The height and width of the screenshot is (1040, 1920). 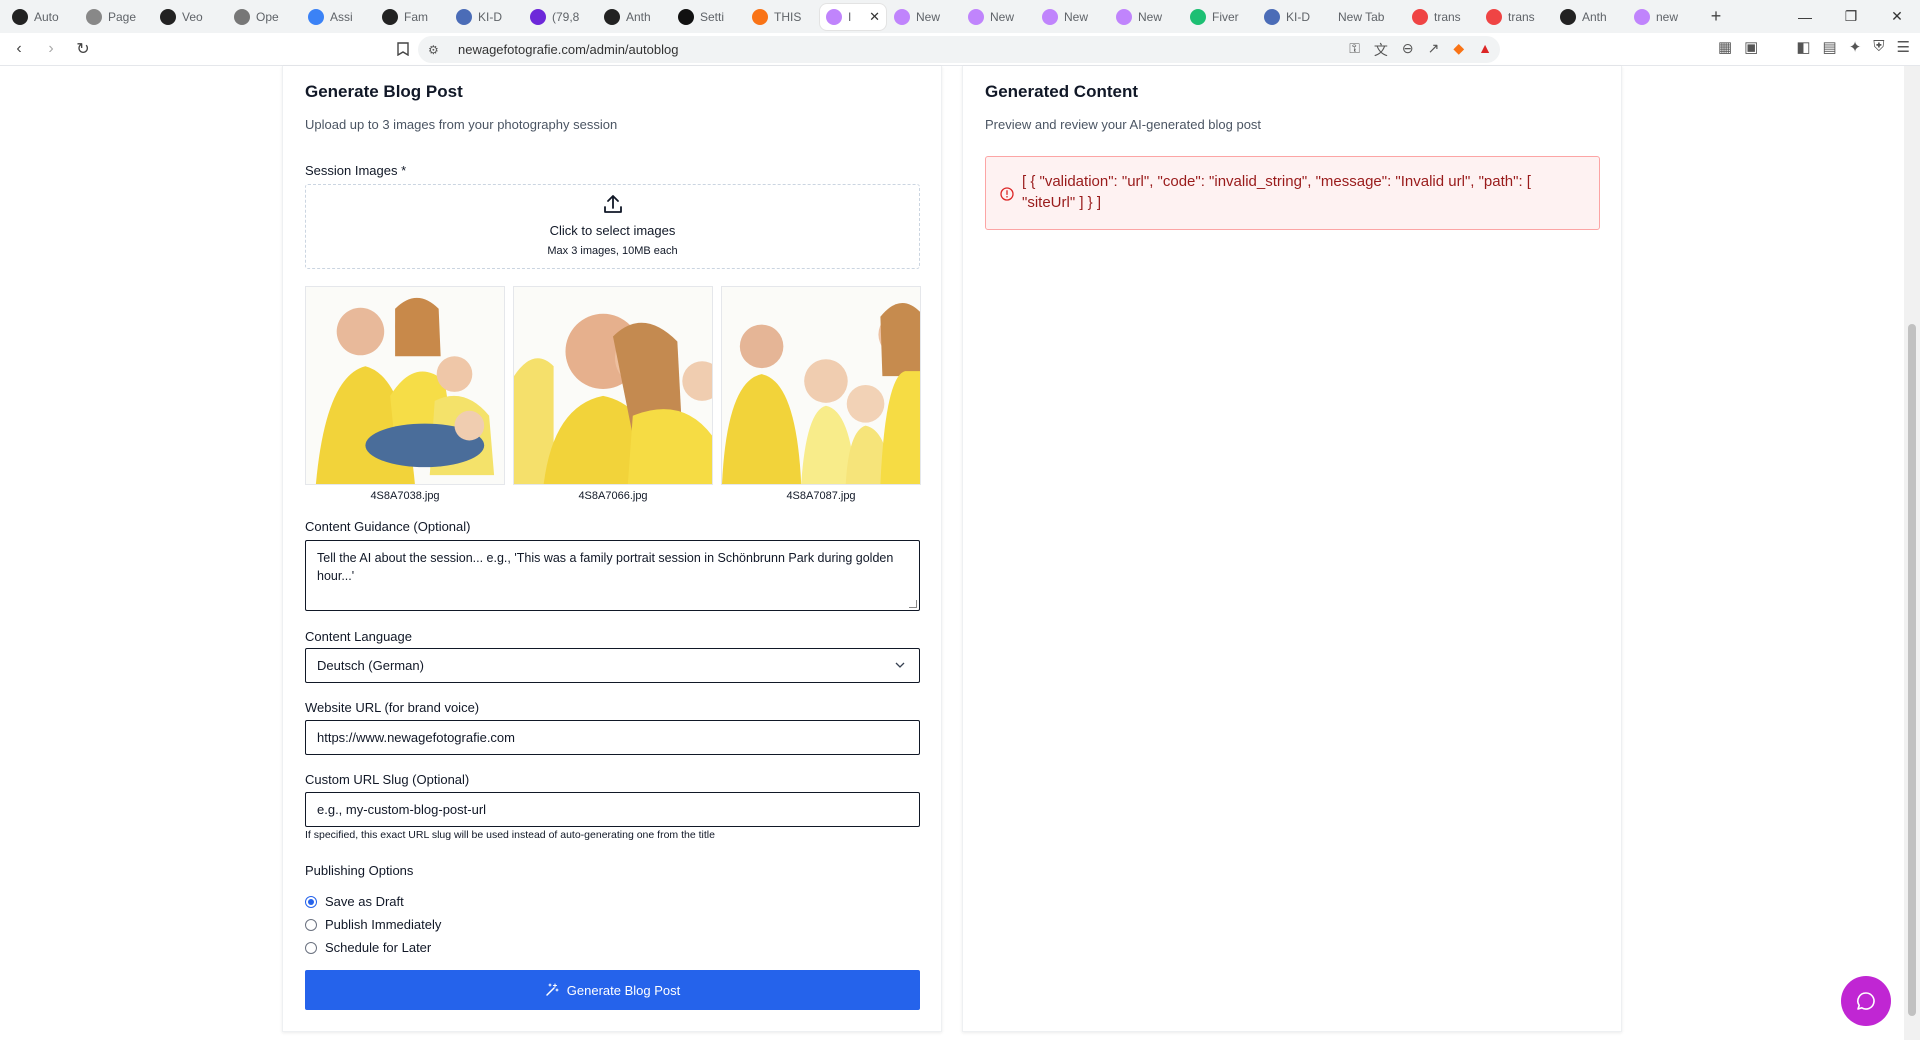 What do you see at coordinates (568, 49) in the screenshot?
I see `url-text: newagefotografie.com/admin/autoblog` at bounding box center [568, 49].